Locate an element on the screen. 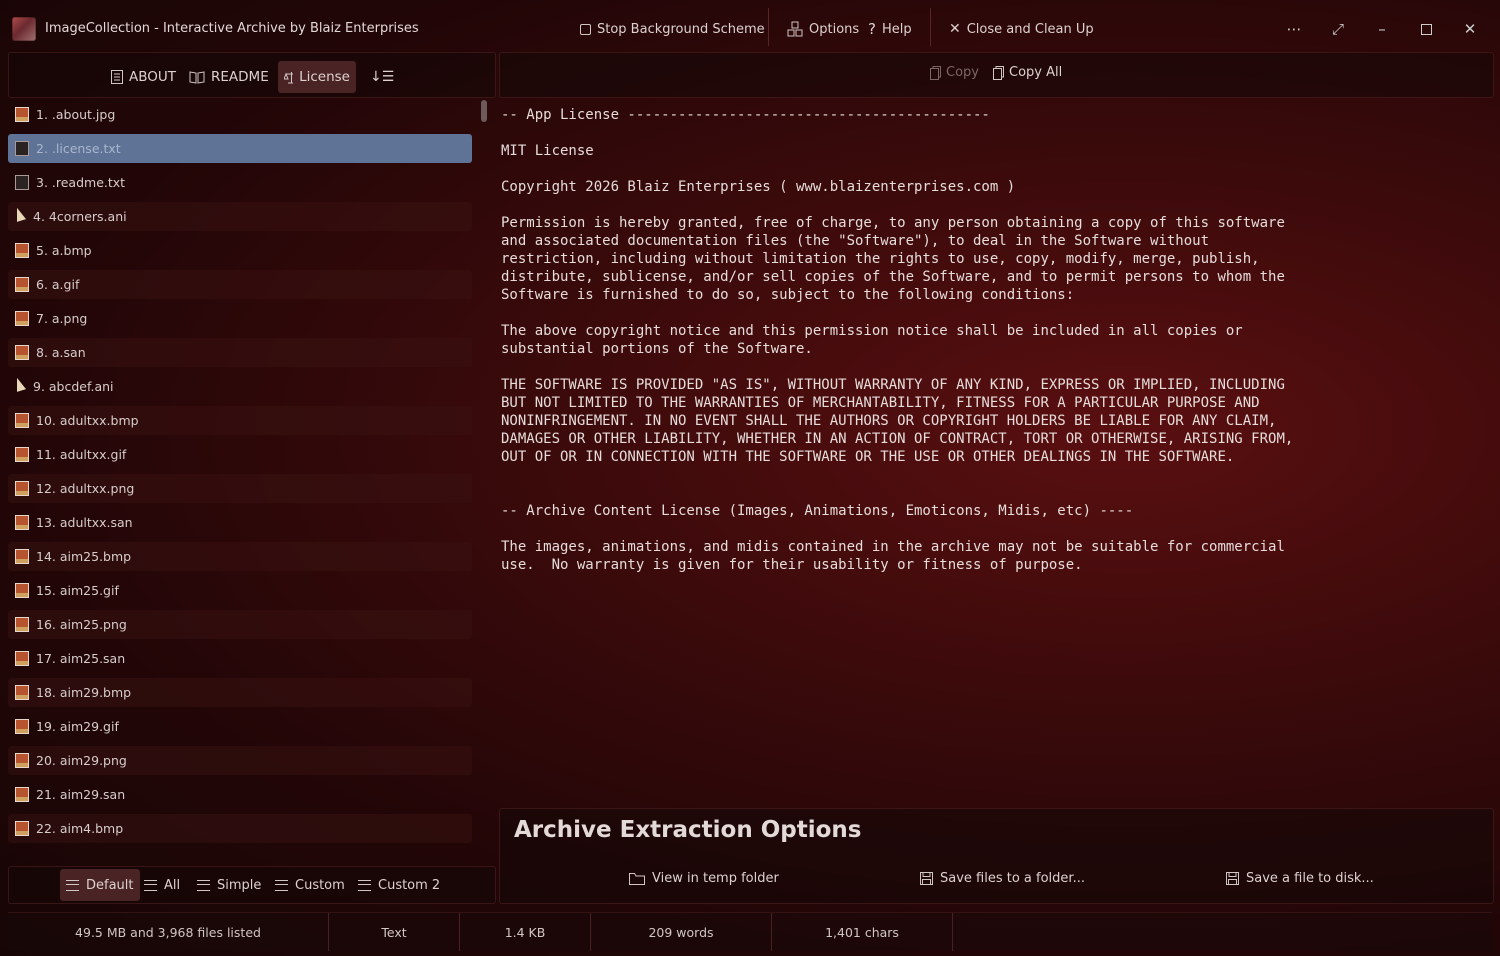 The image size is (1500, 956). file-list-scrollbar is located at coordinates (484, 478).